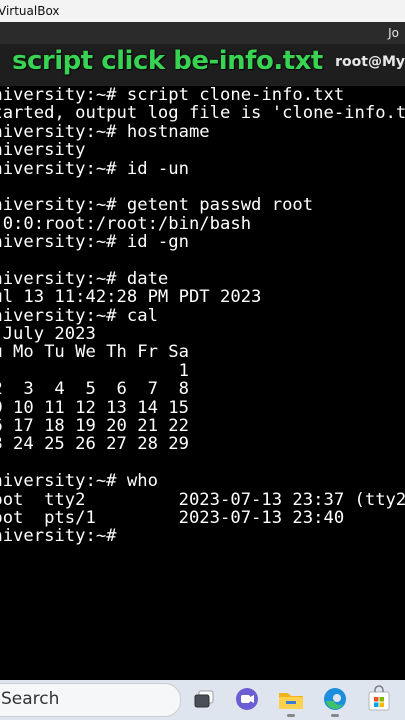 Image resolution: width=405 pixels, height=720 pixels. I want to click on video-caption: script click be-info.txt, so click(167, 61).